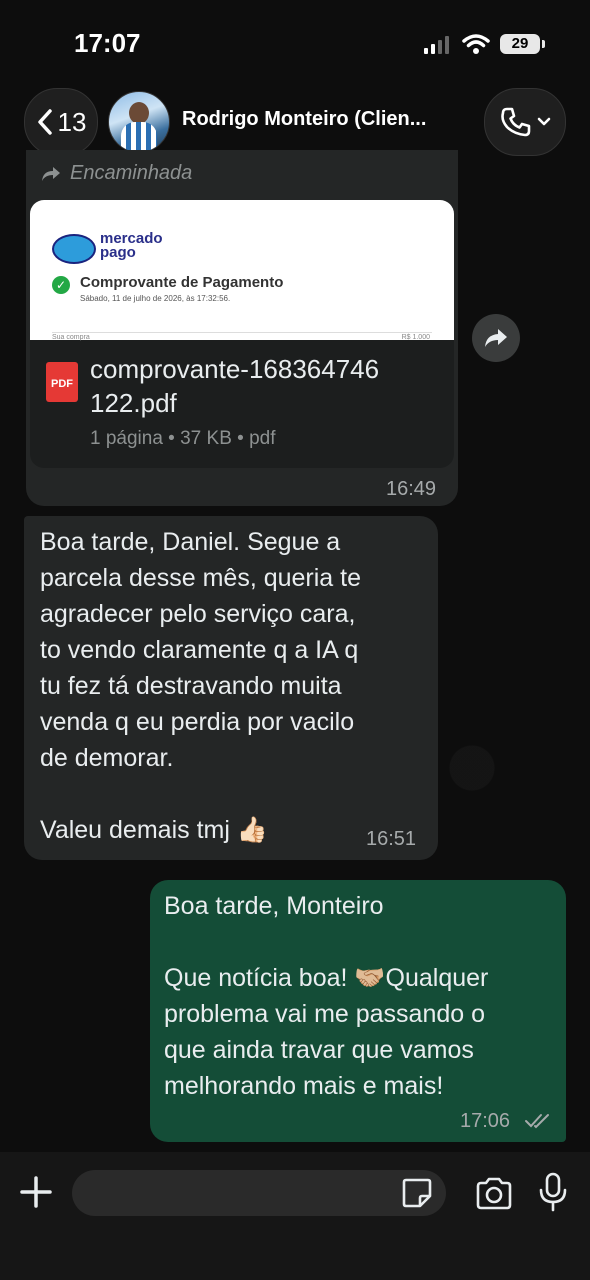  I want to click on forwarded-label: Encaminhada, so click(116, 173).